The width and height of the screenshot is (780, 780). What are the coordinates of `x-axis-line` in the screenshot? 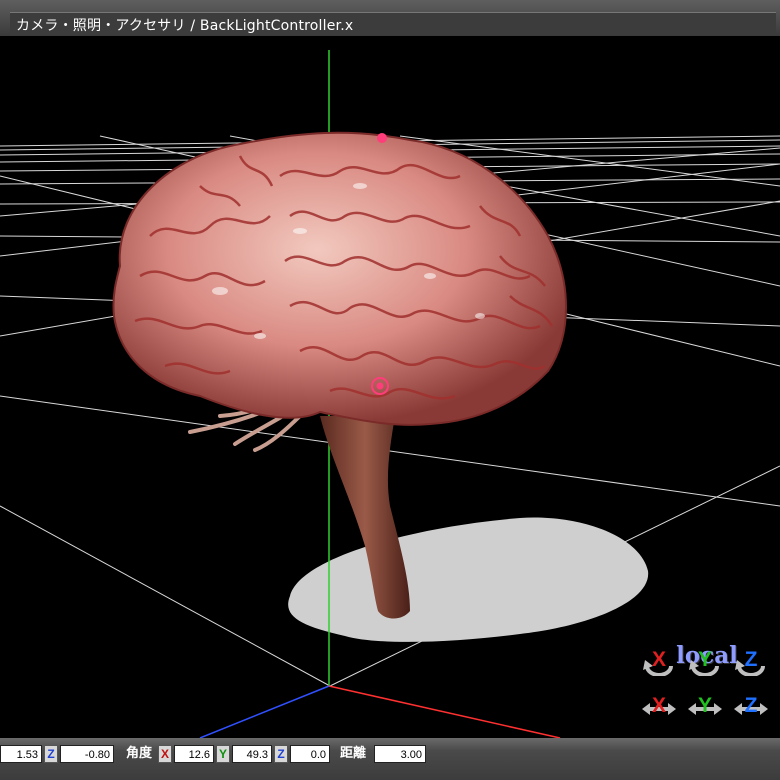 It's located at (444, 711).